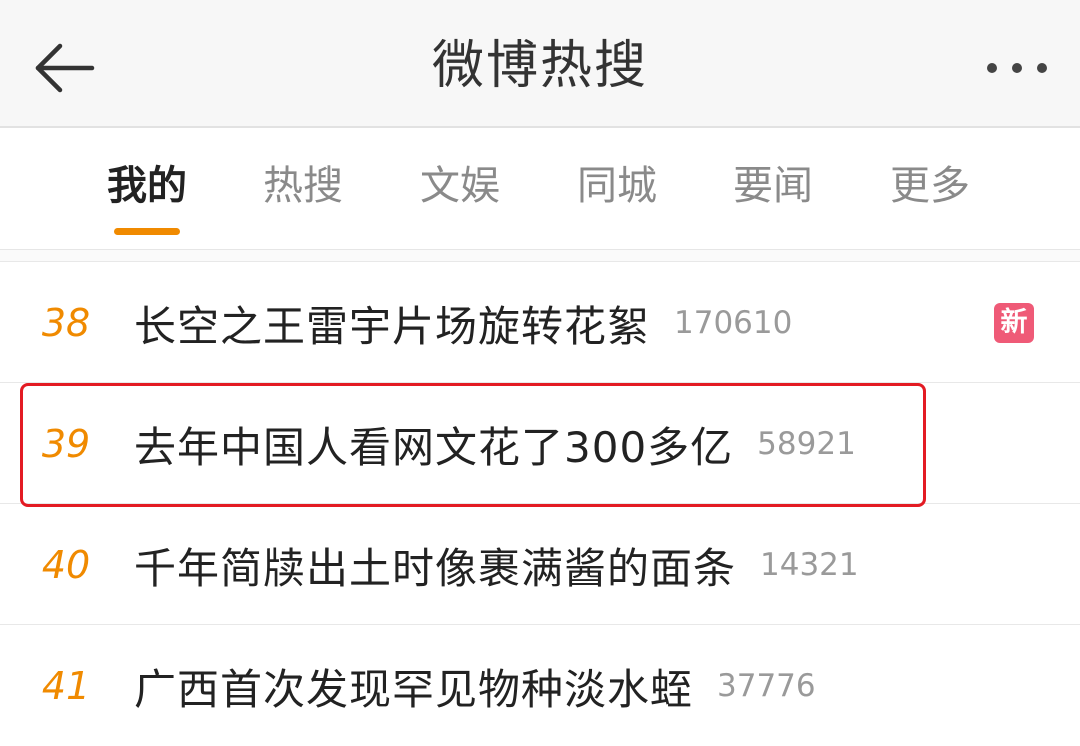 The height and width of the screenshot is (746, 1080). I want to click on tab-hot-search: 热搜, so click(303, 186).